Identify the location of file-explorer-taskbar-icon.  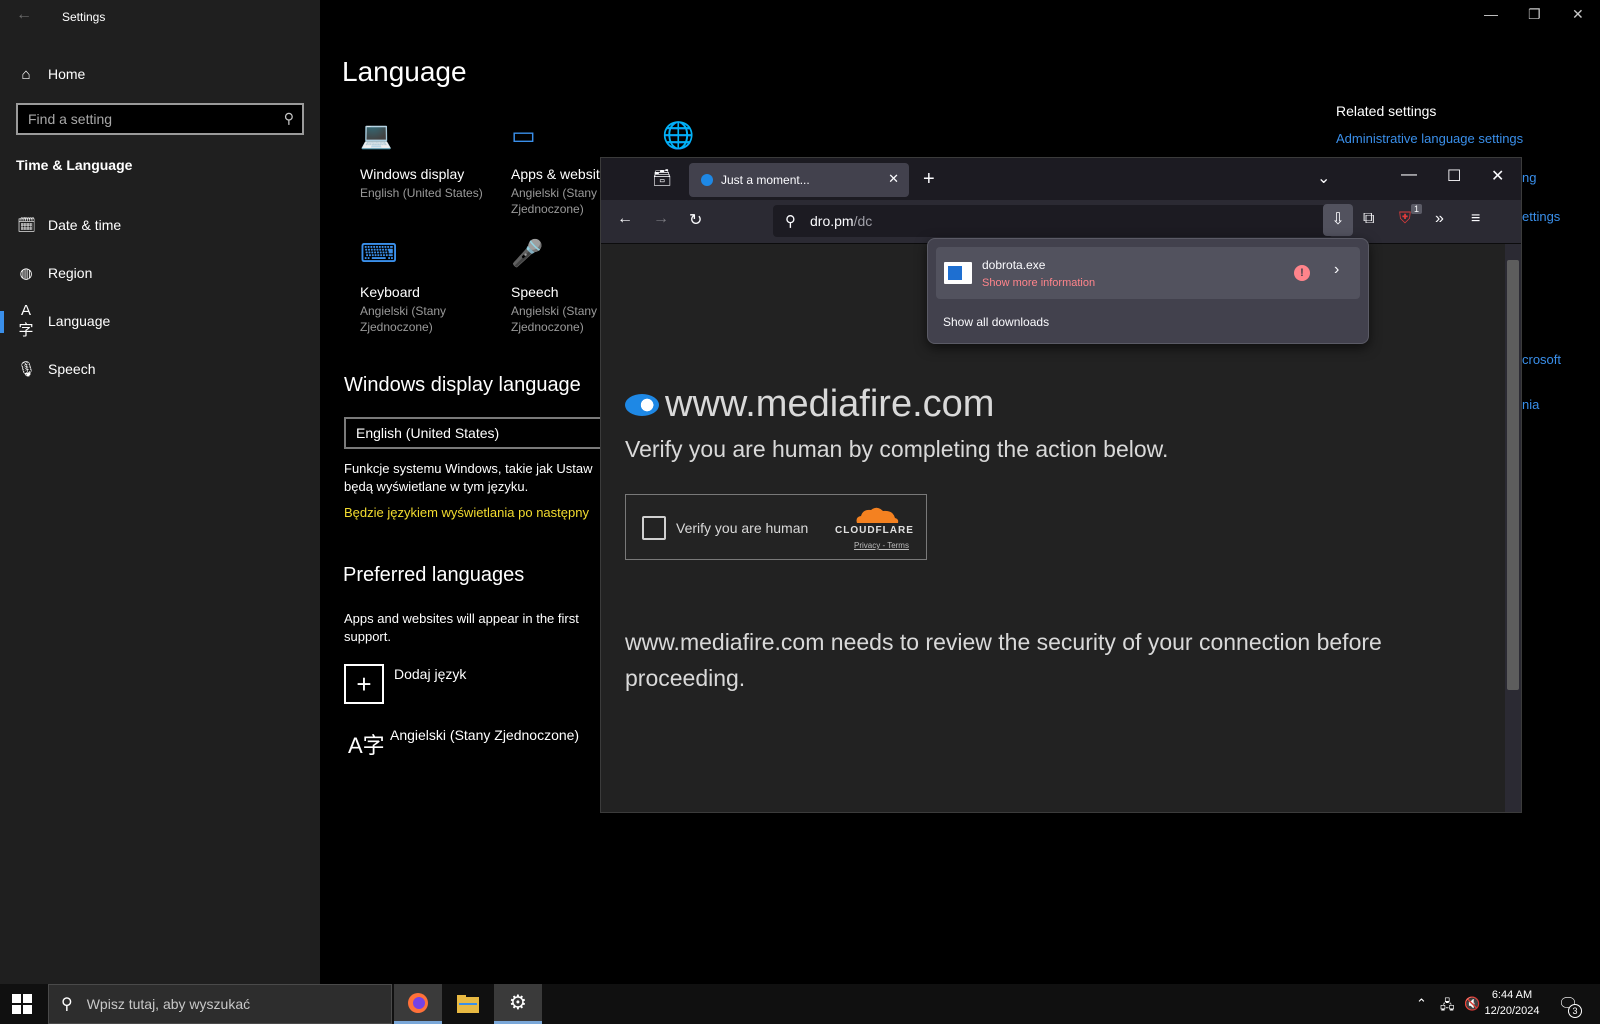
(468, 1004).